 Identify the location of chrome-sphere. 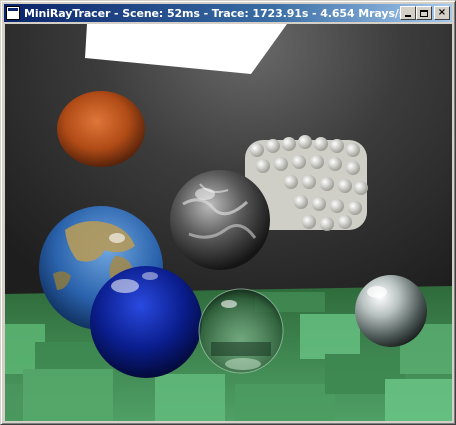
(391, 311).